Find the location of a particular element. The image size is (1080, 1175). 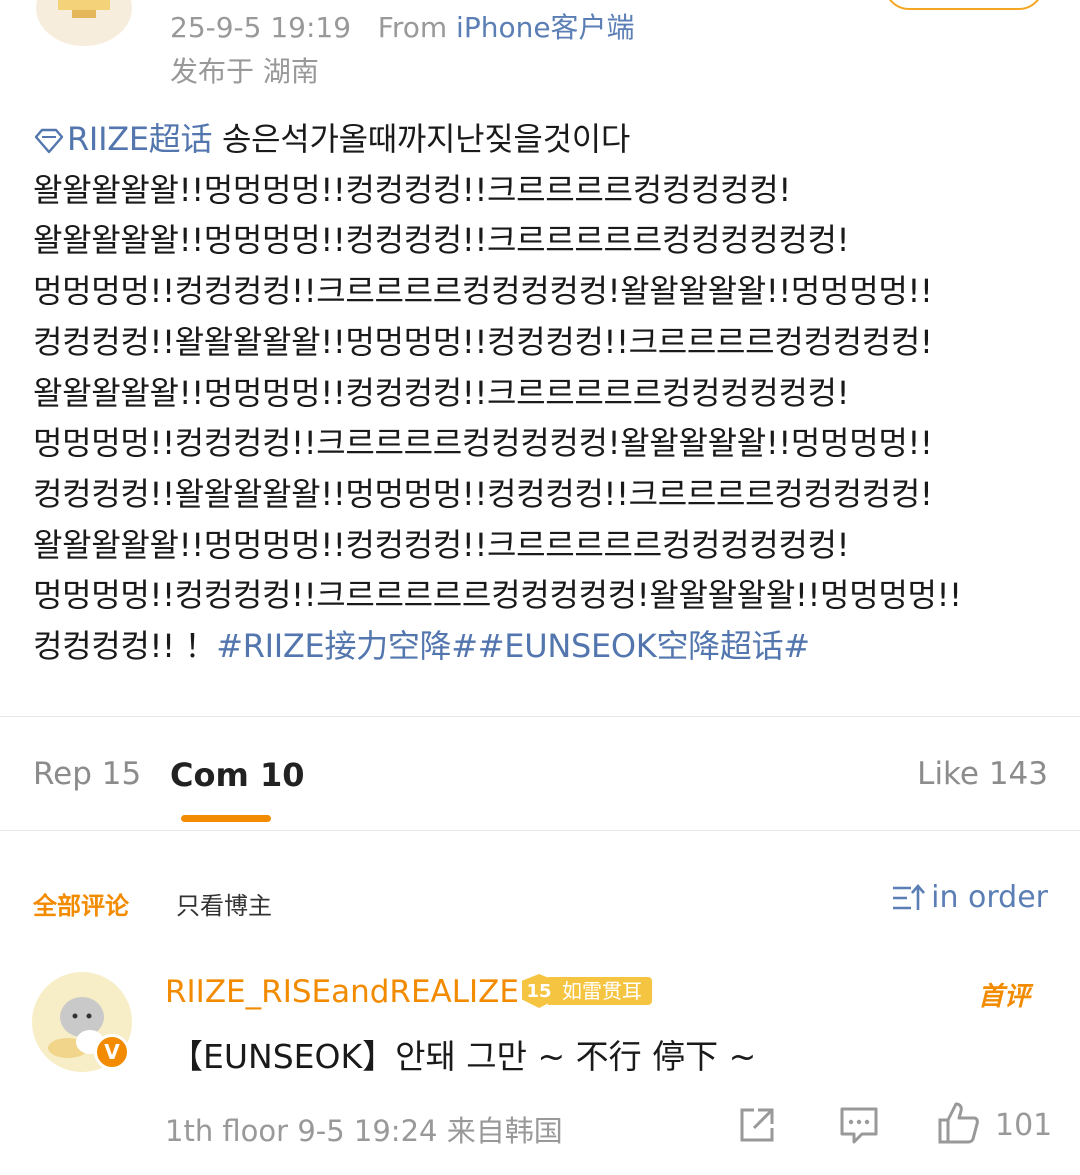

fan-level-badge: 15 如雷贯耳 is located at coordinates (587, 991).